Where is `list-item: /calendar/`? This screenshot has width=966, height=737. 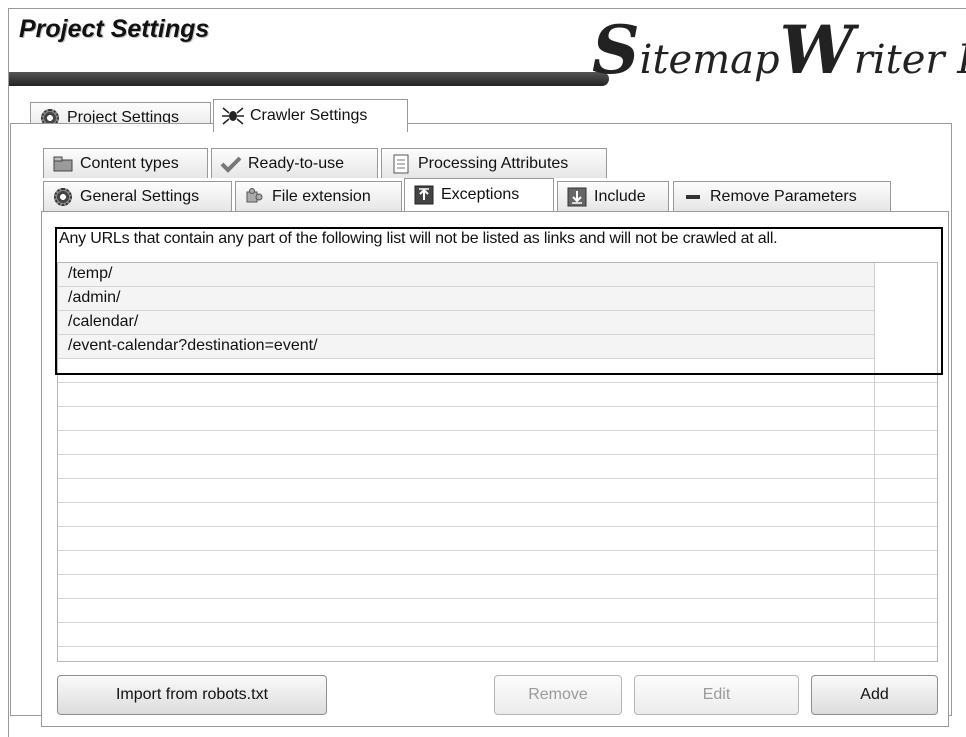 list-item: /calendar/ is located at coordinates (466, 323).